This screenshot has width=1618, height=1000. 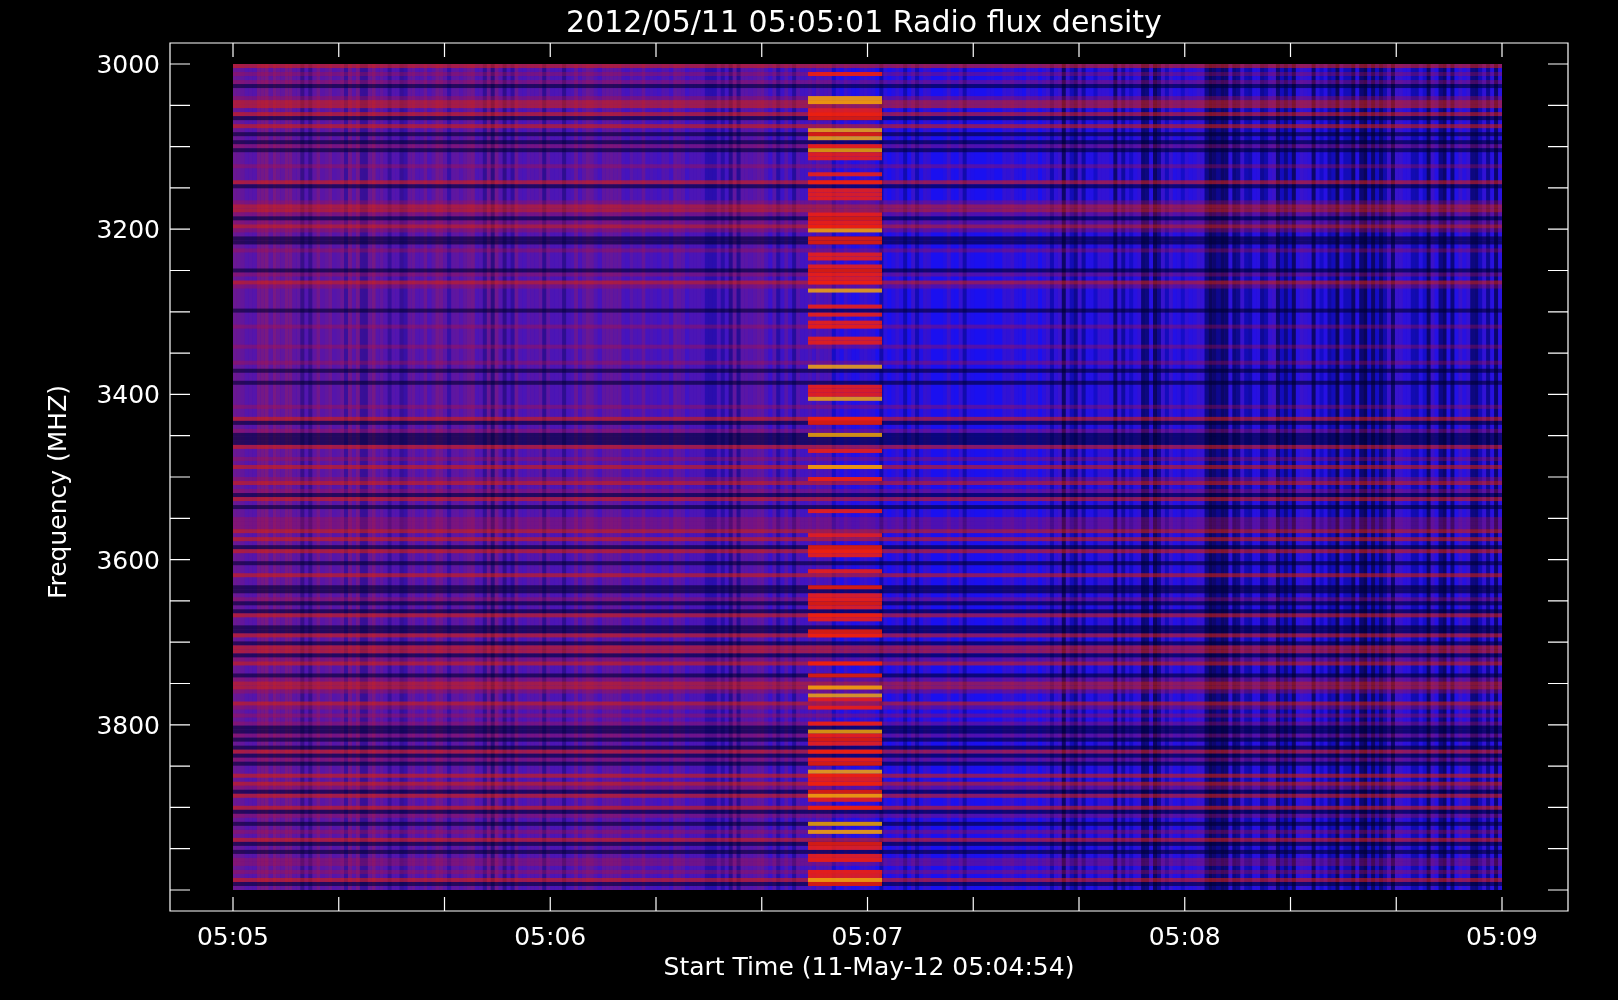 I want to click on x-tick-label: 05:08, so click(x=1184, y=936).